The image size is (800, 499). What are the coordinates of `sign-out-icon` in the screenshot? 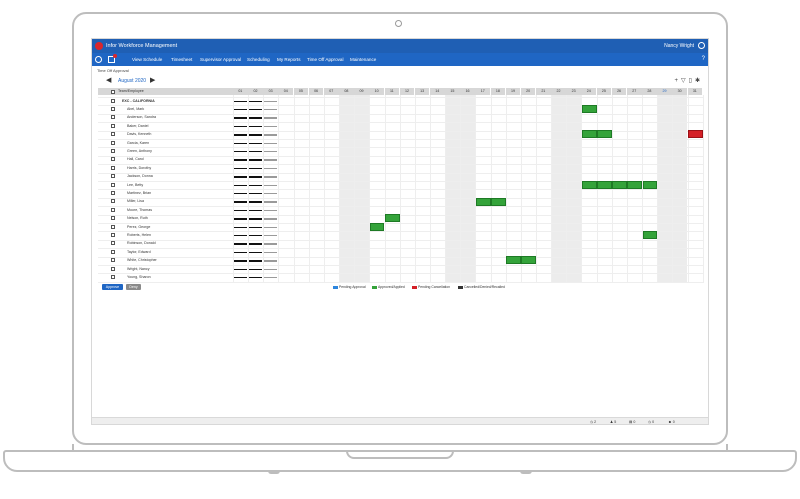 It's located at (701, 45).